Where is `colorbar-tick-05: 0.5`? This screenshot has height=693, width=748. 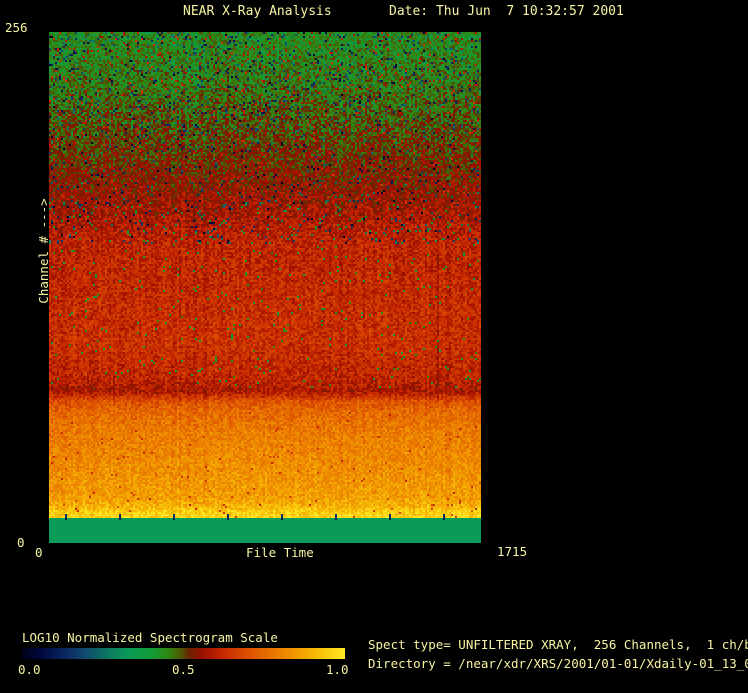
colorbar-tick-05: 0.5 is located at coordinates (183, 669).